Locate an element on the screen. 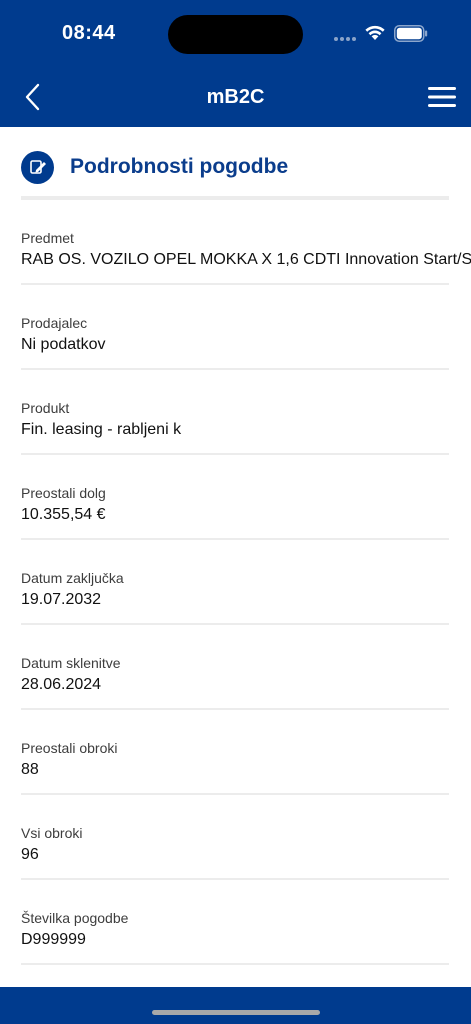  nav-title: mB2C is located at coordinates (235, 97).